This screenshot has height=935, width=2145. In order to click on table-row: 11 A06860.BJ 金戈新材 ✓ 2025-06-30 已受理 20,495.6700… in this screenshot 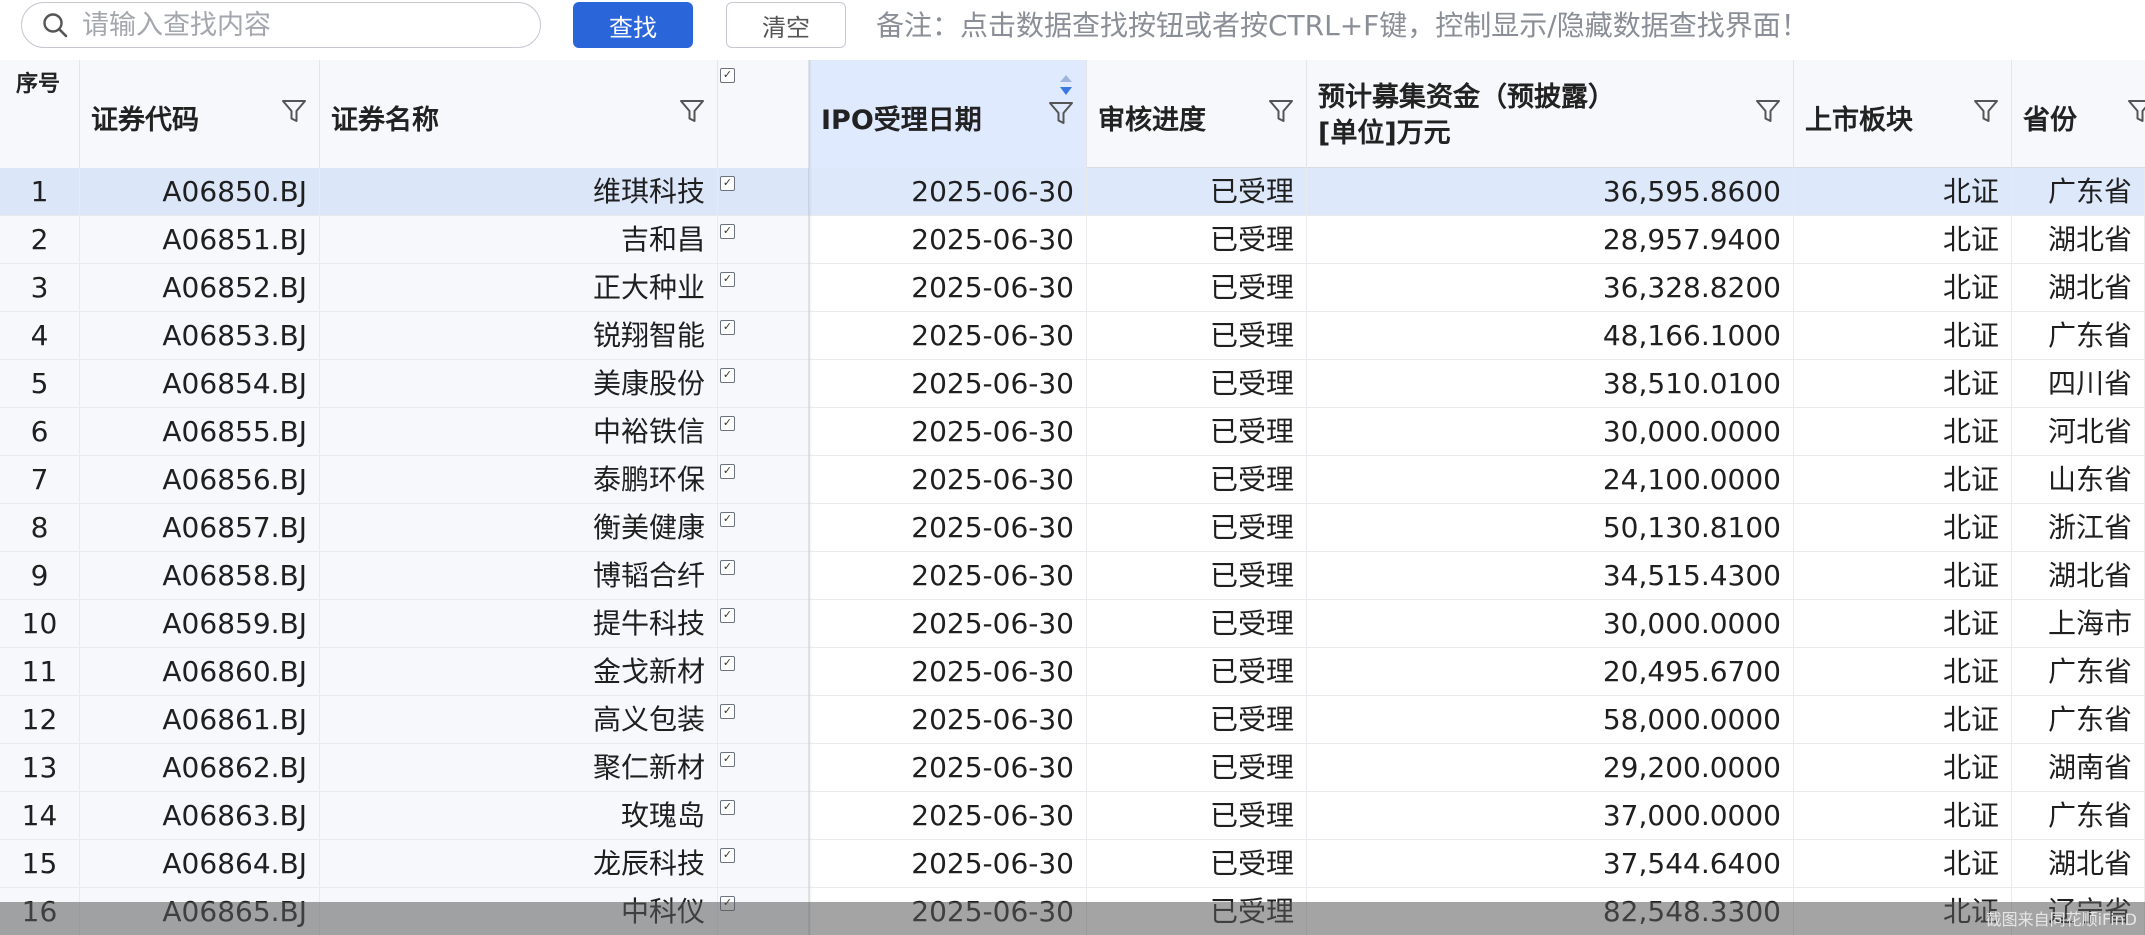, I will do `click(1072, 672)`.